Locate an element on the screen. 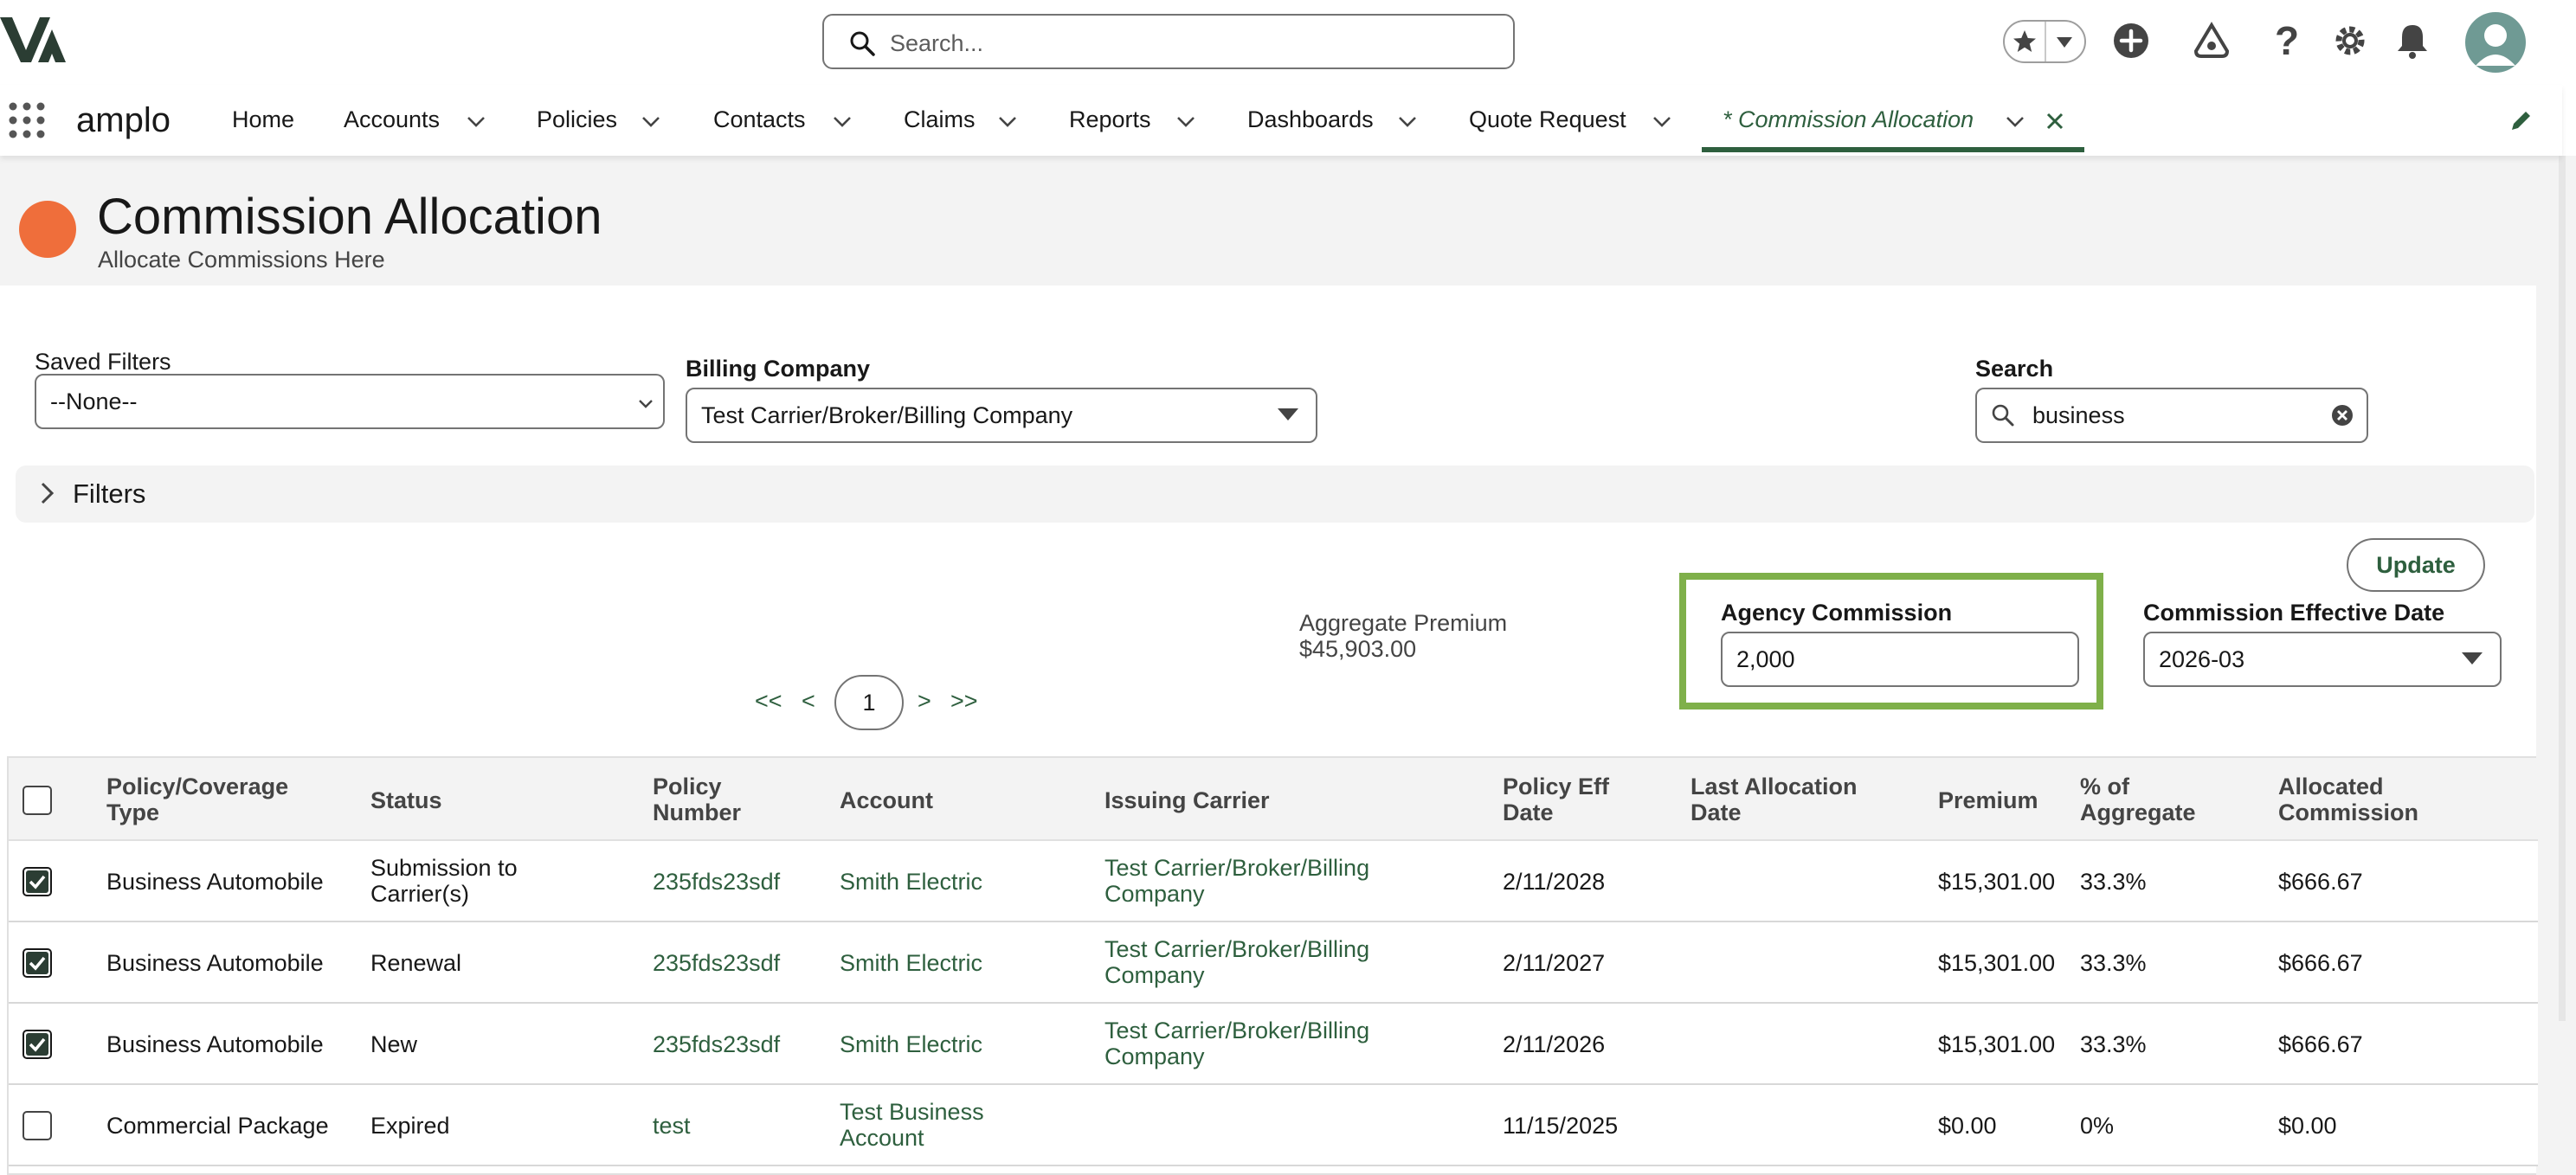 This screenshot has height=1175, width=2576. col-header-account: Account is located at coordinates (886, 800).